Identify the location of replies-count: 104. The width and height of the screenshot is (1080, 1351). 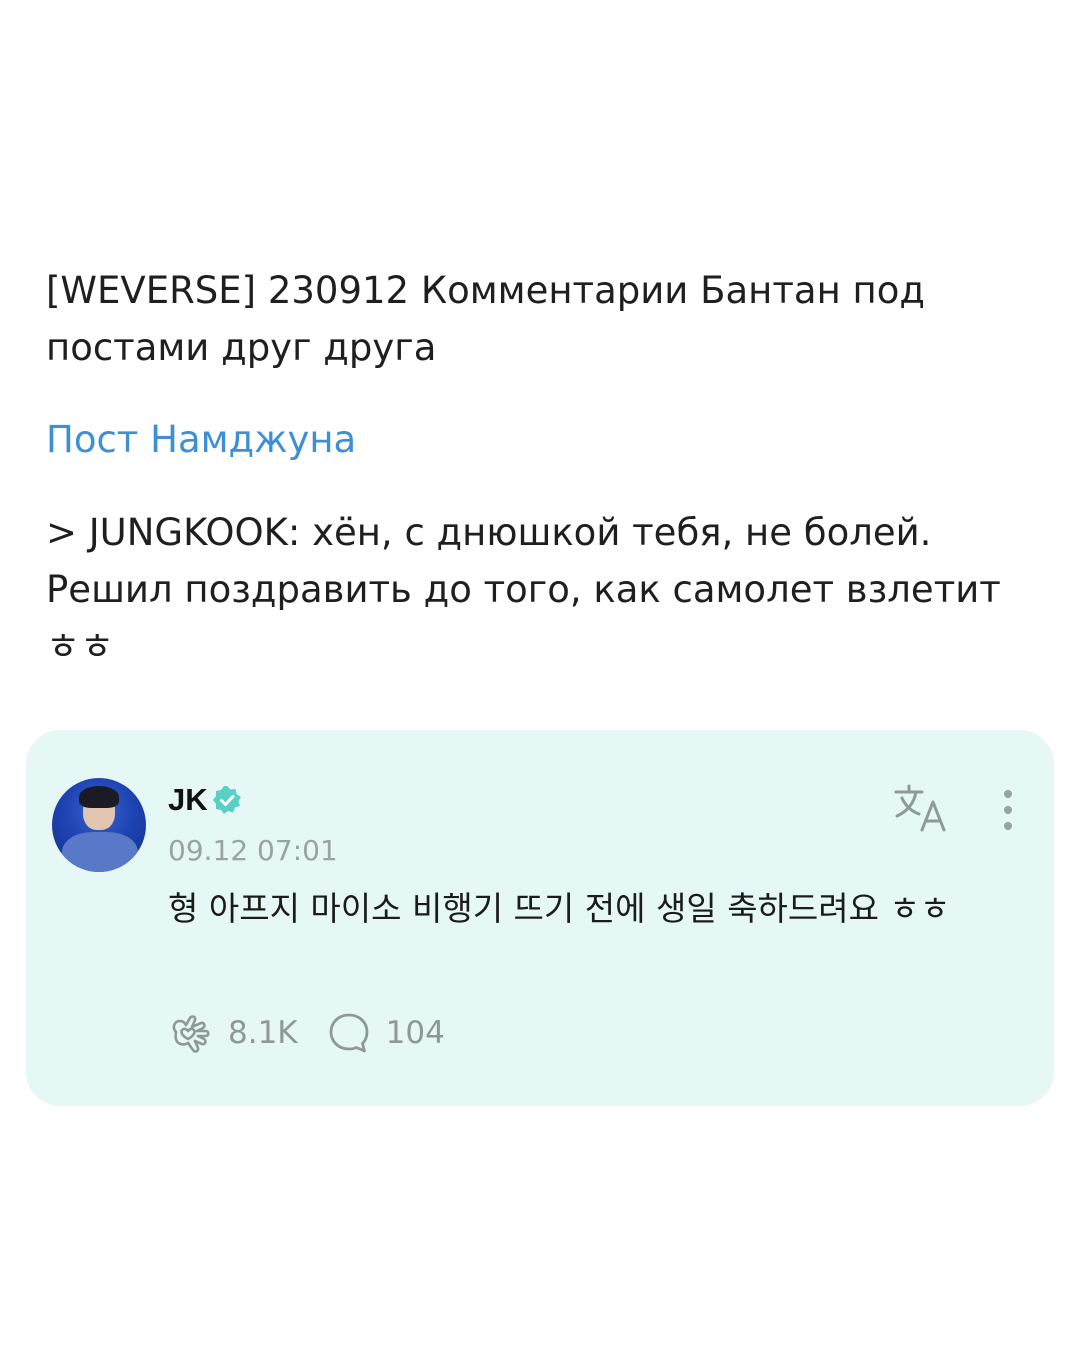
(415, 1033).